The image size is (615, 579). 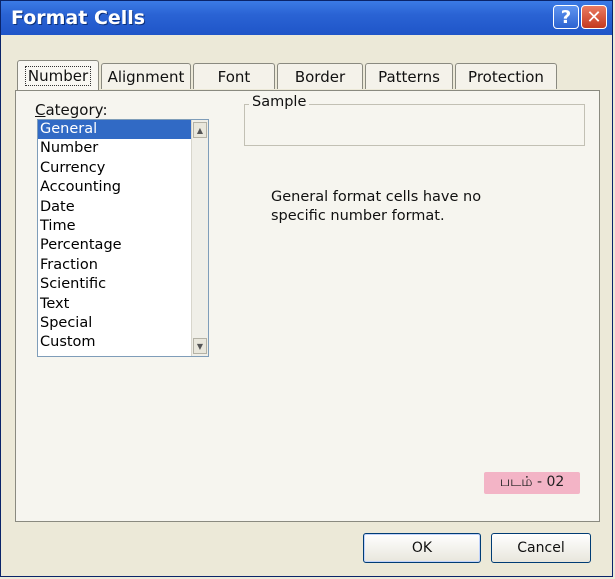 I want to click on sample-groupbox, so click(x=414, y=125).